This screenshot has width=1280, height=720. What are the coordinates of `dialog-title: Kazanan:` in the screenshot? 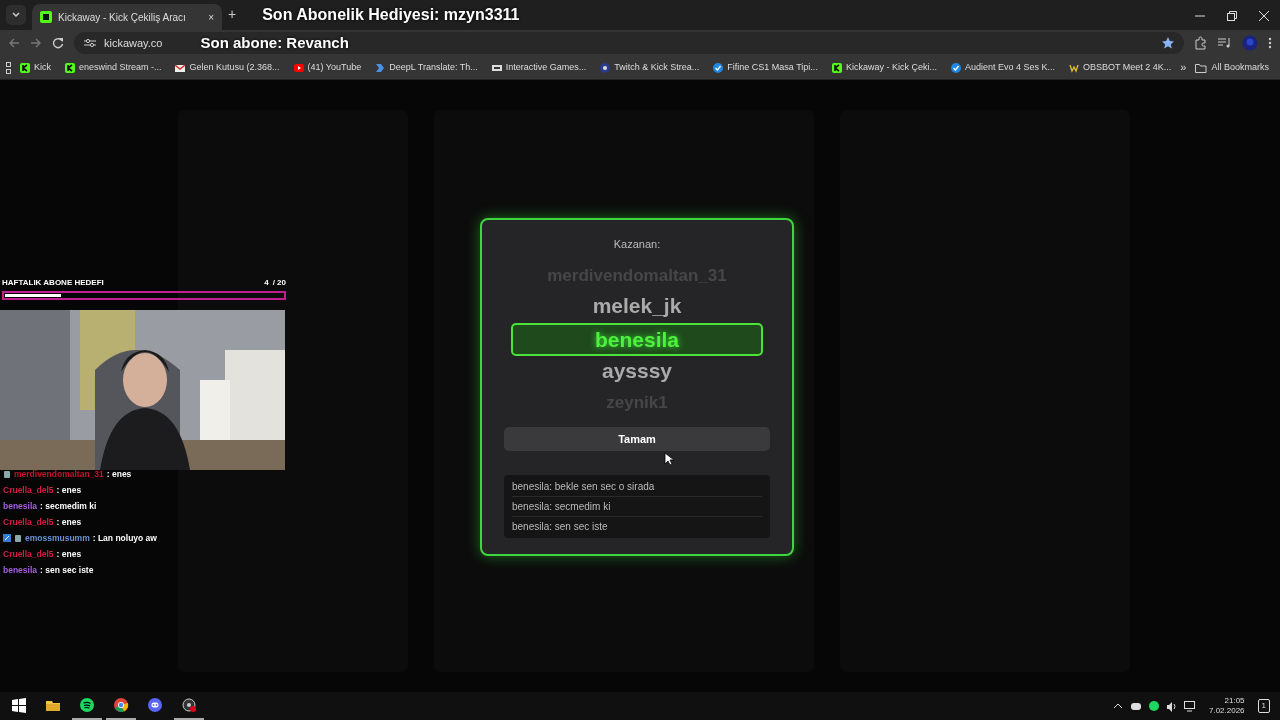 It's located at (637, 244).